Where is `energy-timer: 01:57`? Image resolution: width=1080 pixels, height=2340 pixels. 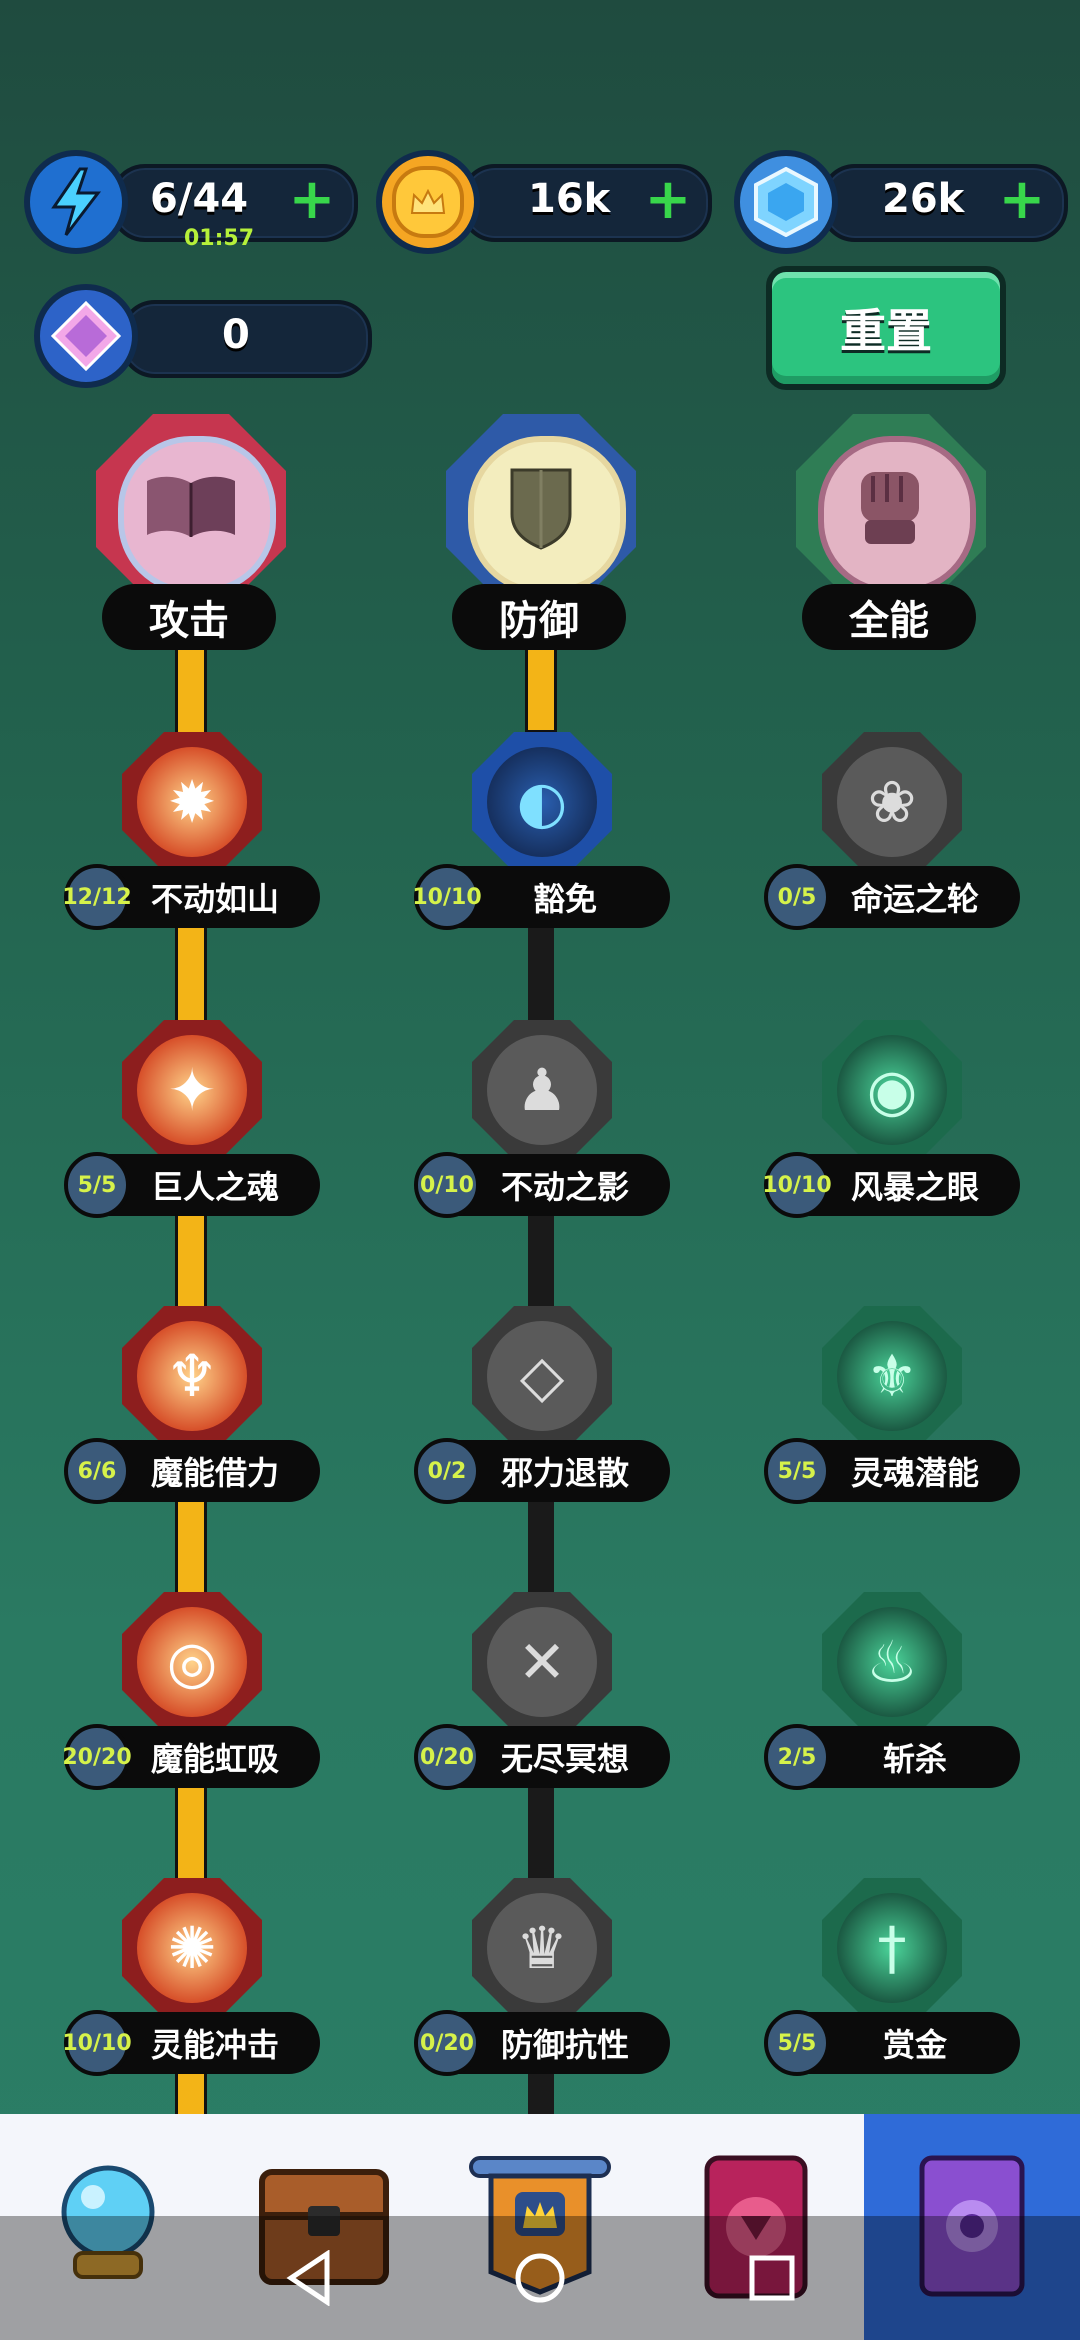 energy-timer: 01:57 is located at coordinates (219, 238).